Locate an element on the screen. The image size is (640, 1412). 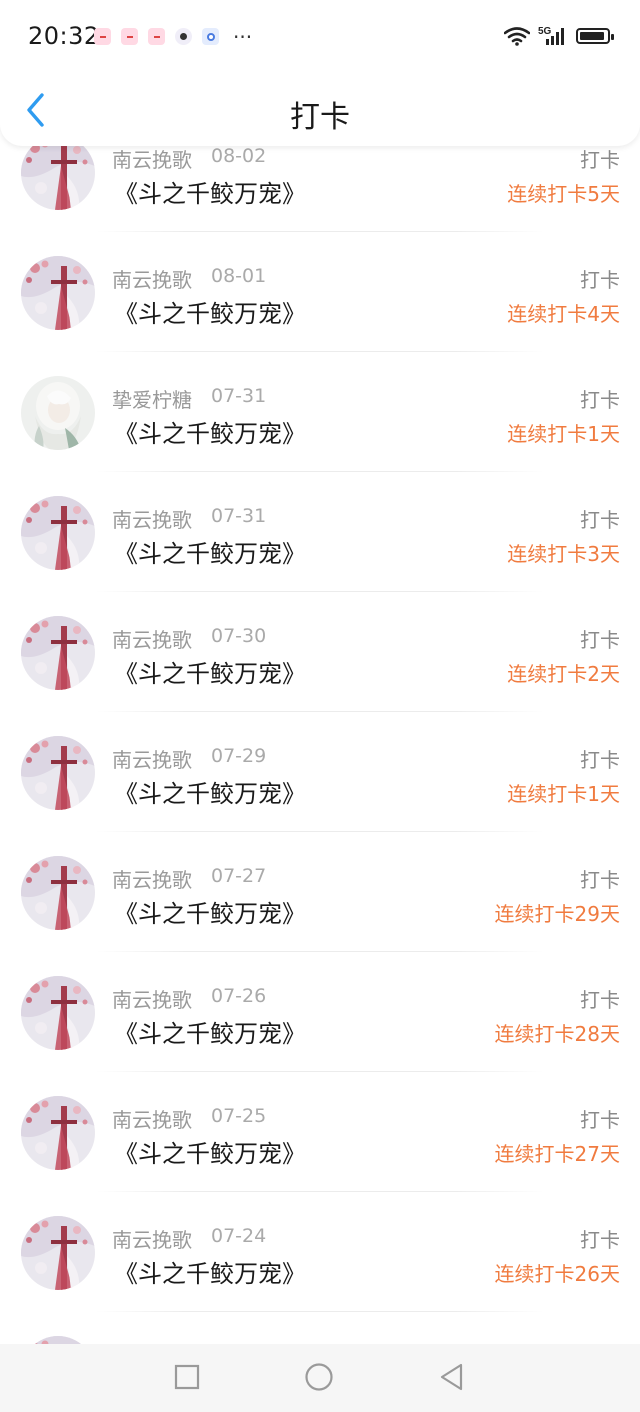
system-back-button is located at coordinates (451, 1377).